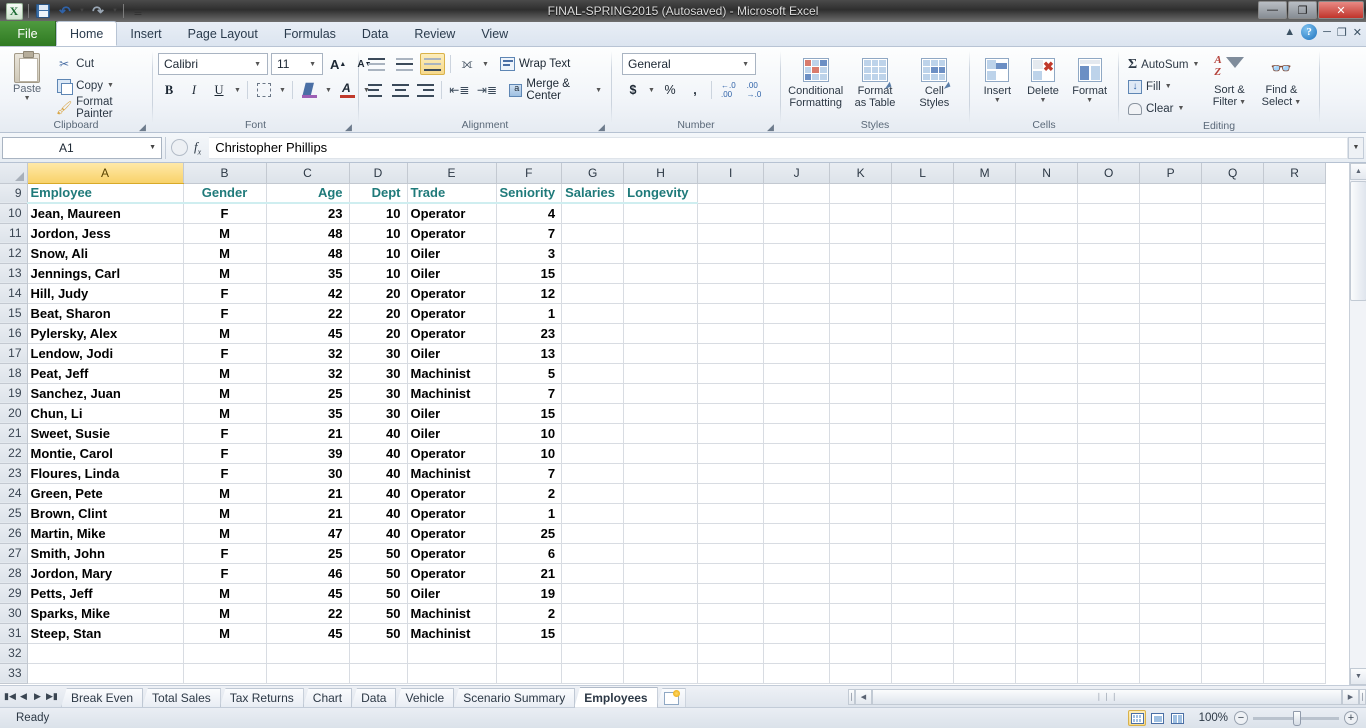  Describe the element at coordinates (731, 613) in the screenshot. I see `cell-I30` at that location.